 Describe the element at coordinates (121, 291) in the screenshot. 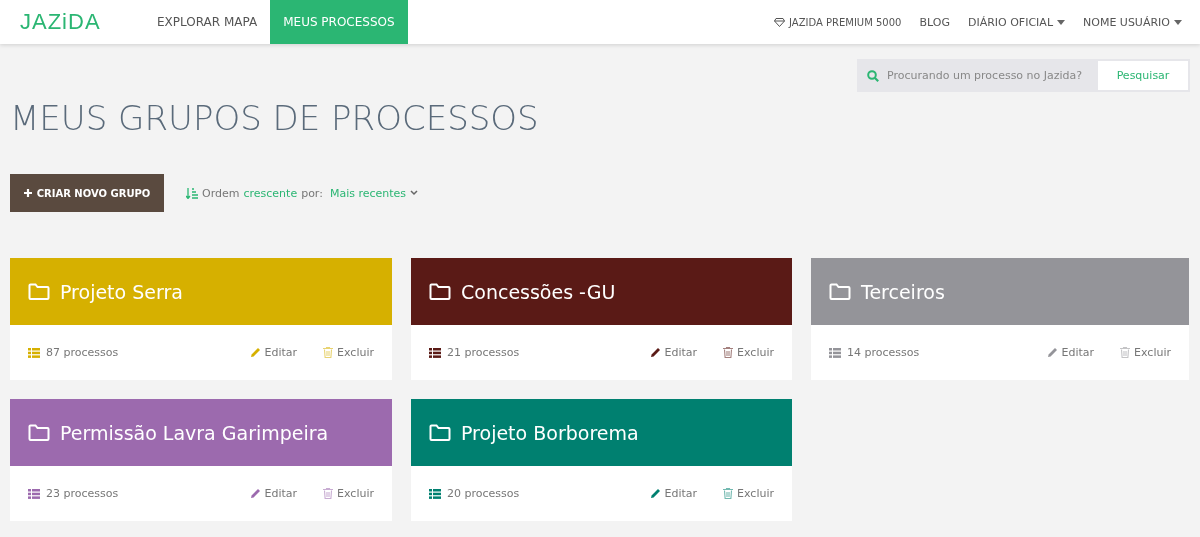

I see `group-name: Projeto Serra` at that location.